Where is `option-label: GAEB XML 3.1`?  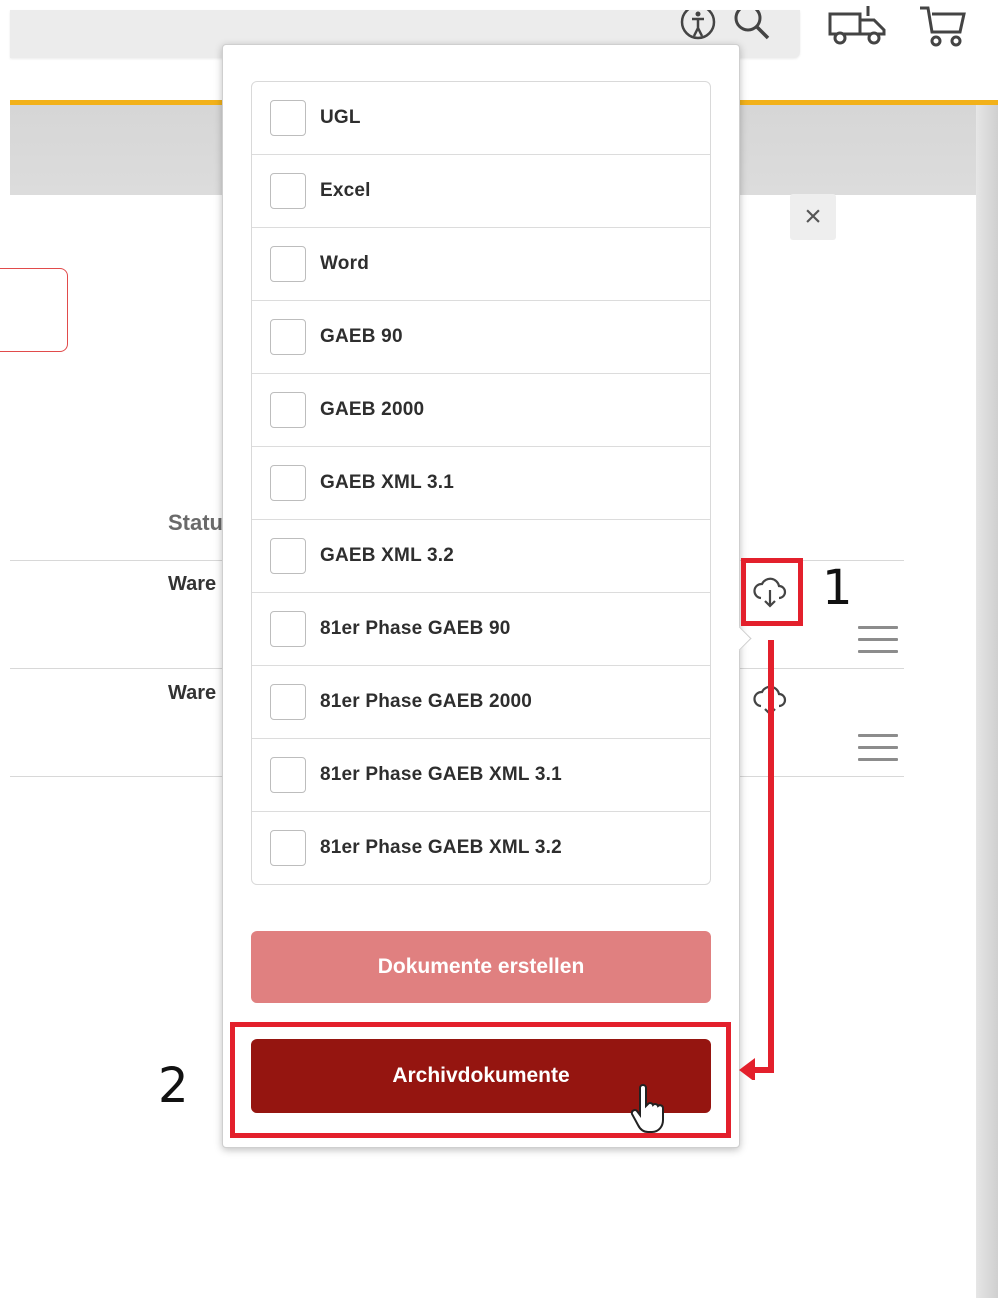
option-label: GAEB XML 3.1 is located at coordinates (387, 482).